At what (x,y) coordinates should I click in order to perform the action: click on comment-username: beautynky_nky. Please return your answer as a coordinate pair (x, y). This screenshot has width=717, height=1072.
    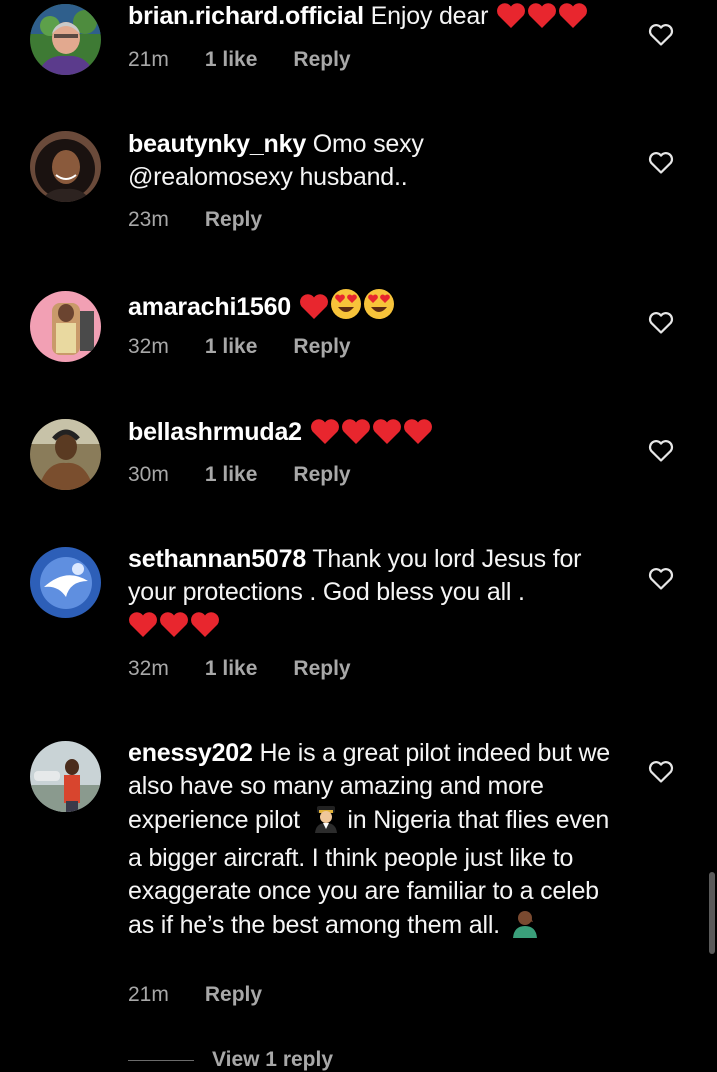
    Looking at the image, I should click on (217, 144).